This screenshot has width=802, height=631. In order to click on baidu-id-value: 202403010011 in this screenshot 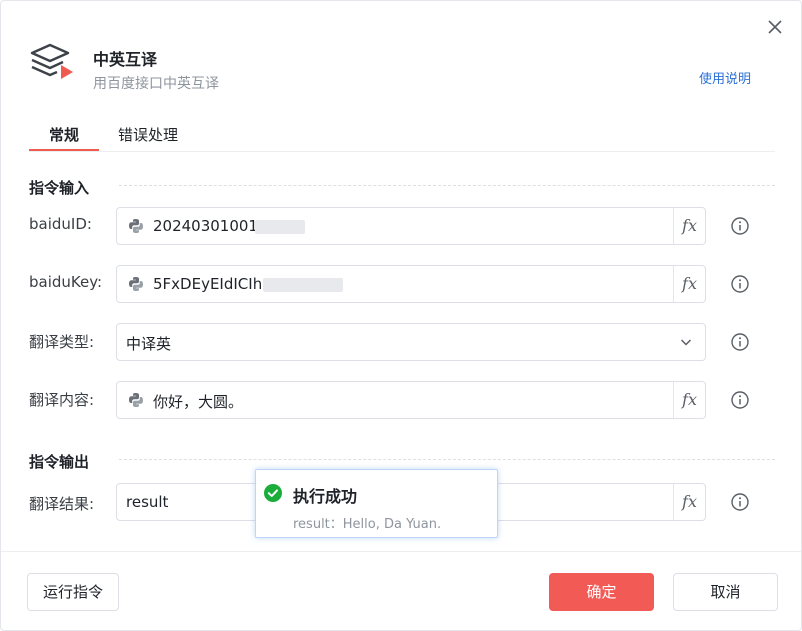, I will do `click(210, 226)`.